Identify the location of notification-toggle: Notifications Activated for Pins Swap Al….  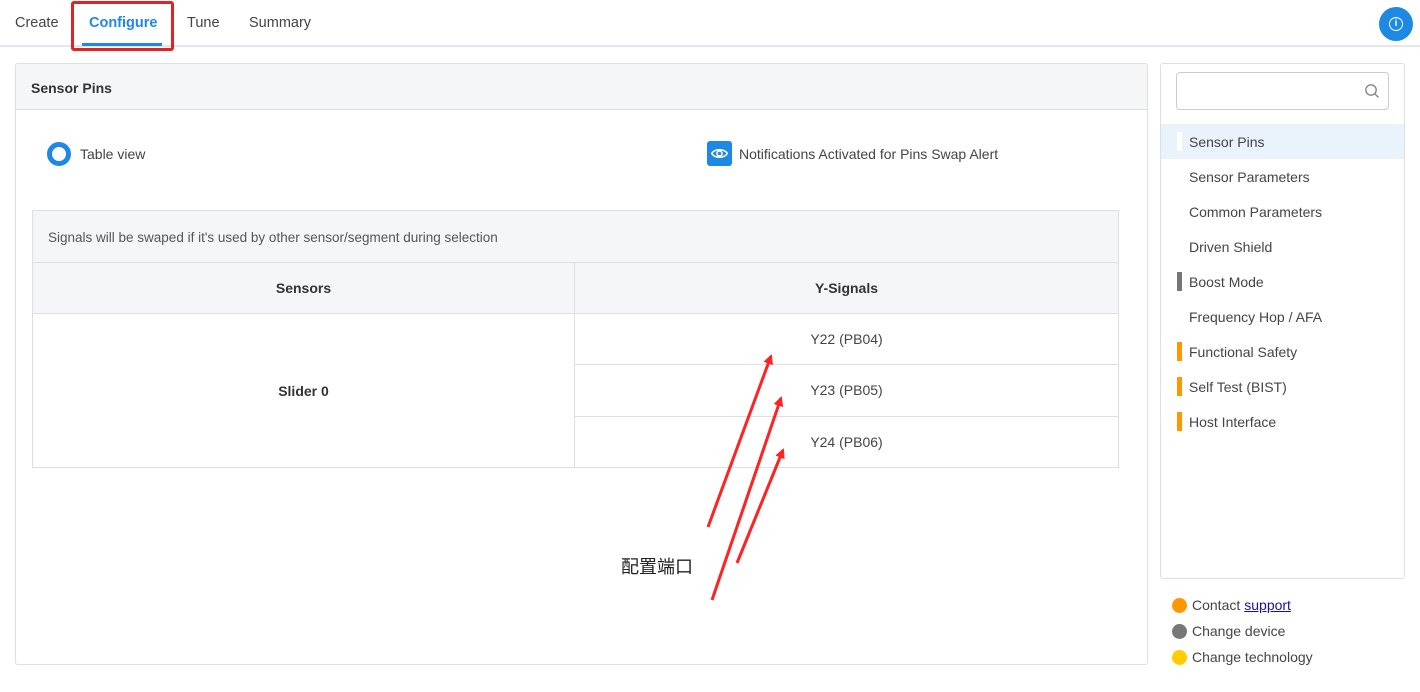
(852, 153).